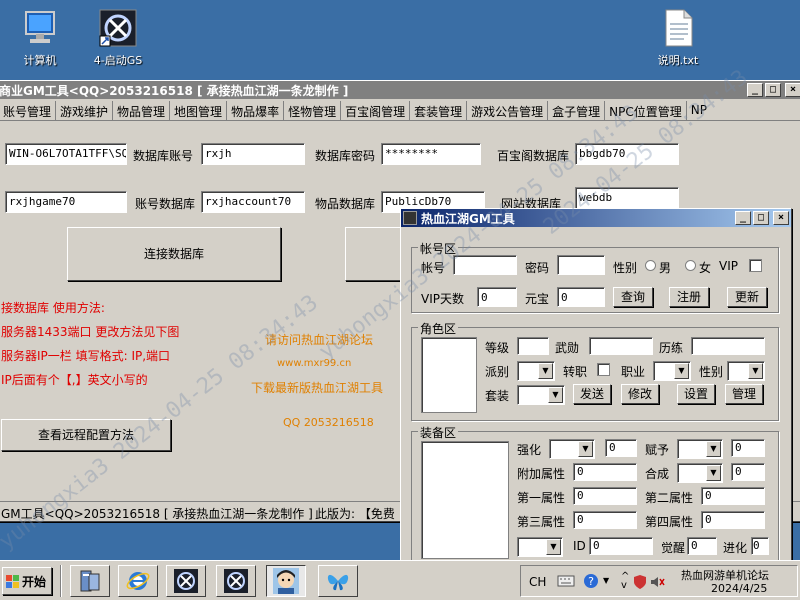 Image resolution: width=800 pixels, height=600 pixels. What do you see at coordinates (431, 154) in the screenshot?
I see `db-password-input: ********` at bounding box center [431, 154].